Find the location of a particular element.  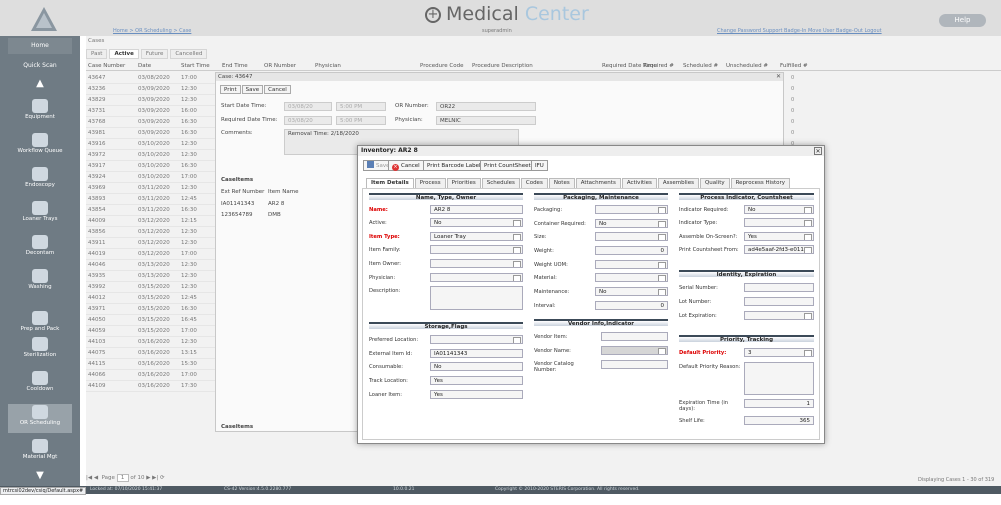

sidebar-item-equipment: Equipment is located at coordinates (40, 112).